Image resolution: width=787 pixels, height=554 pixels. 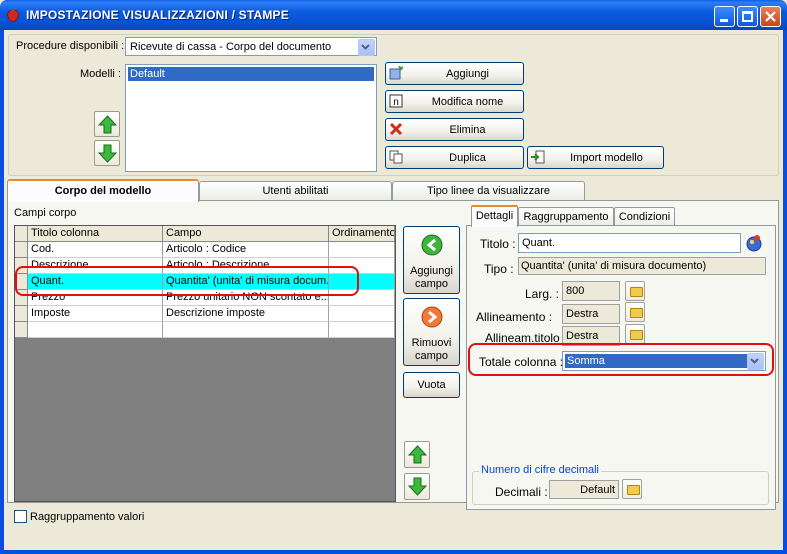 I want to click on move-field-up-button, so click(x=417, y=454).